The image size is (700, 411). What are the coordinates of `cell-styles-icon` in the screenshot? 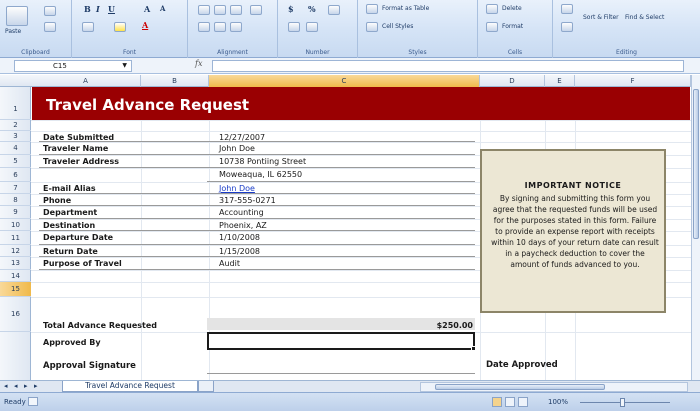 It's located at (372, 27).